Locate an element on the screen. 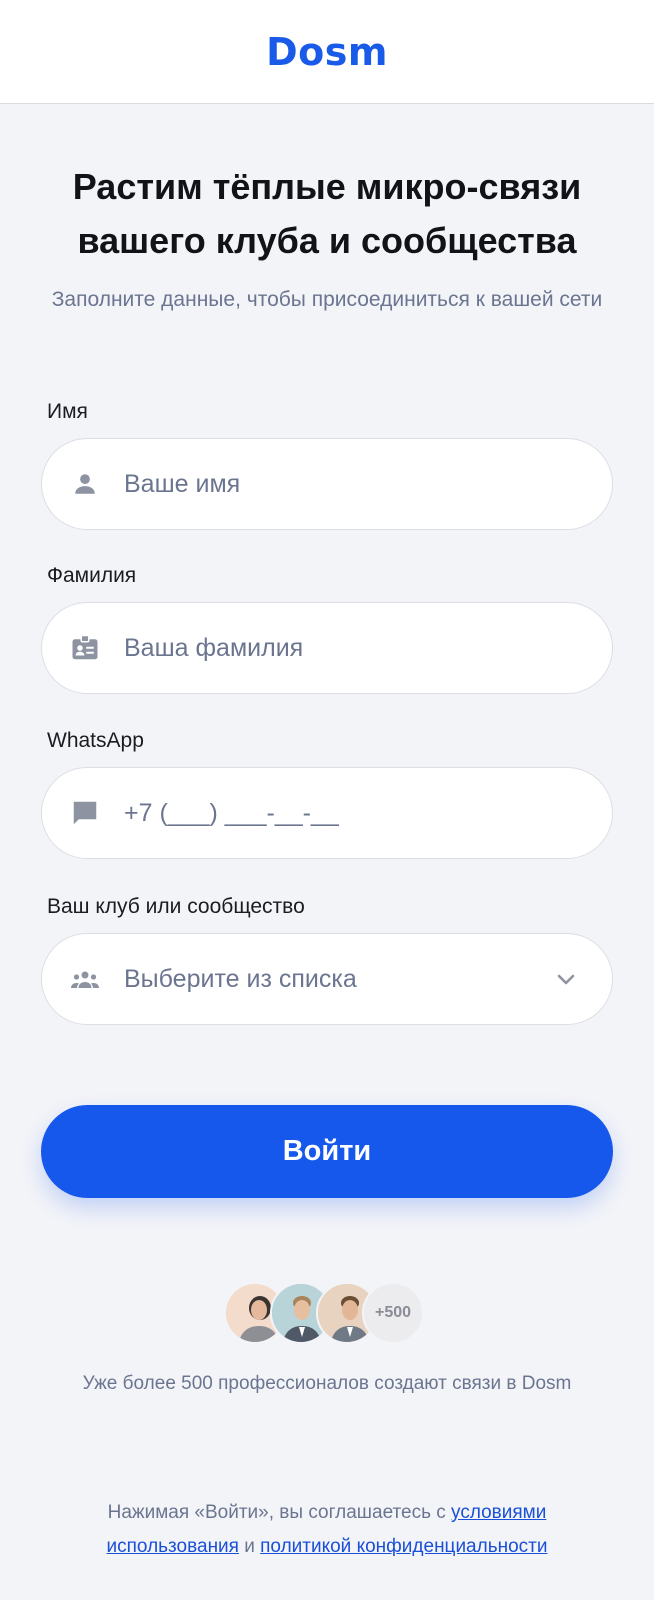 The width and height of the screenshot is (654, 1600). community-label: Ваш клуб или сообщество is located at coordinates (176, 906).